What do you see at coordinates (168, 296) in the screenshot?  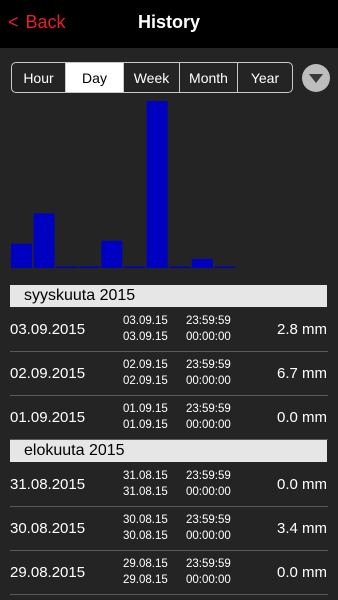 I see `section-header: syyskuuta 2015` at bounding box center [168, 296].